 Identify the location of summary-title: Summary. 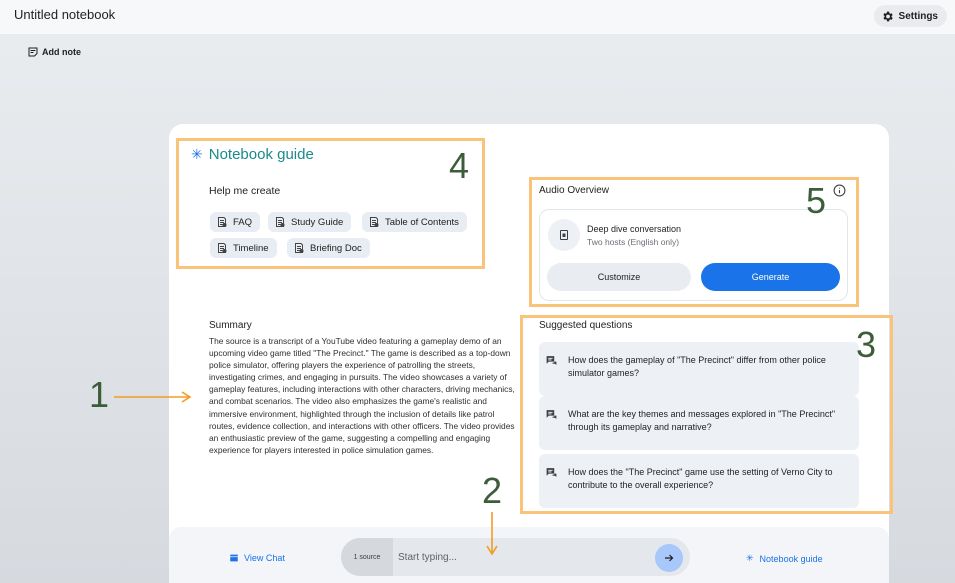
(230, 325).